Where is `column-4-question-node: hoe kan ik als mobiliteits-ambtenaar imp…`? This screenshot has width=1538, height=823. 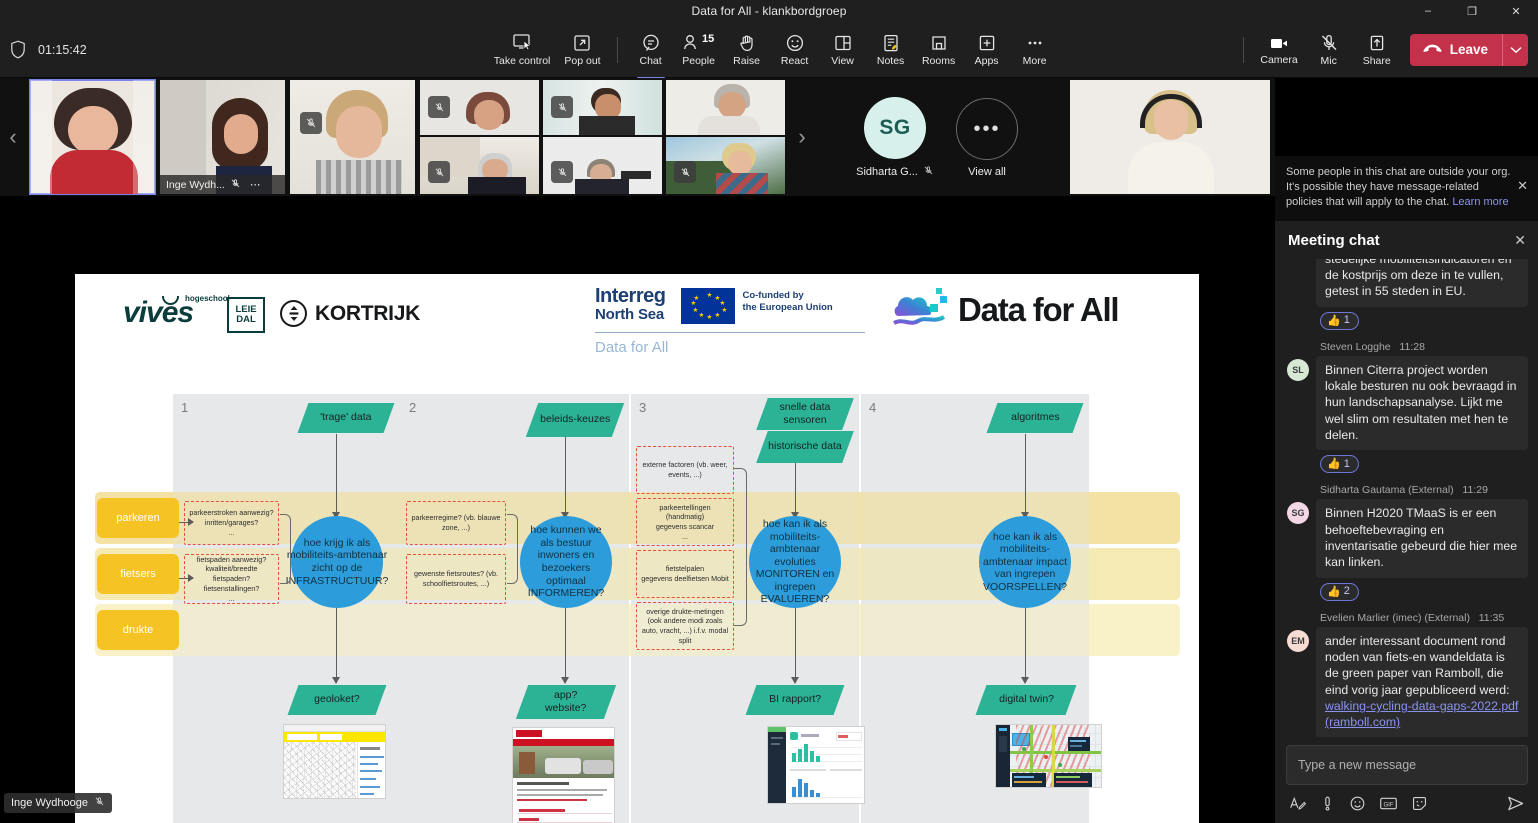 column-4-question-node: hoe kan ik als mobiliteits-ambtenaar imp… is located at coordinates (1025, 562).